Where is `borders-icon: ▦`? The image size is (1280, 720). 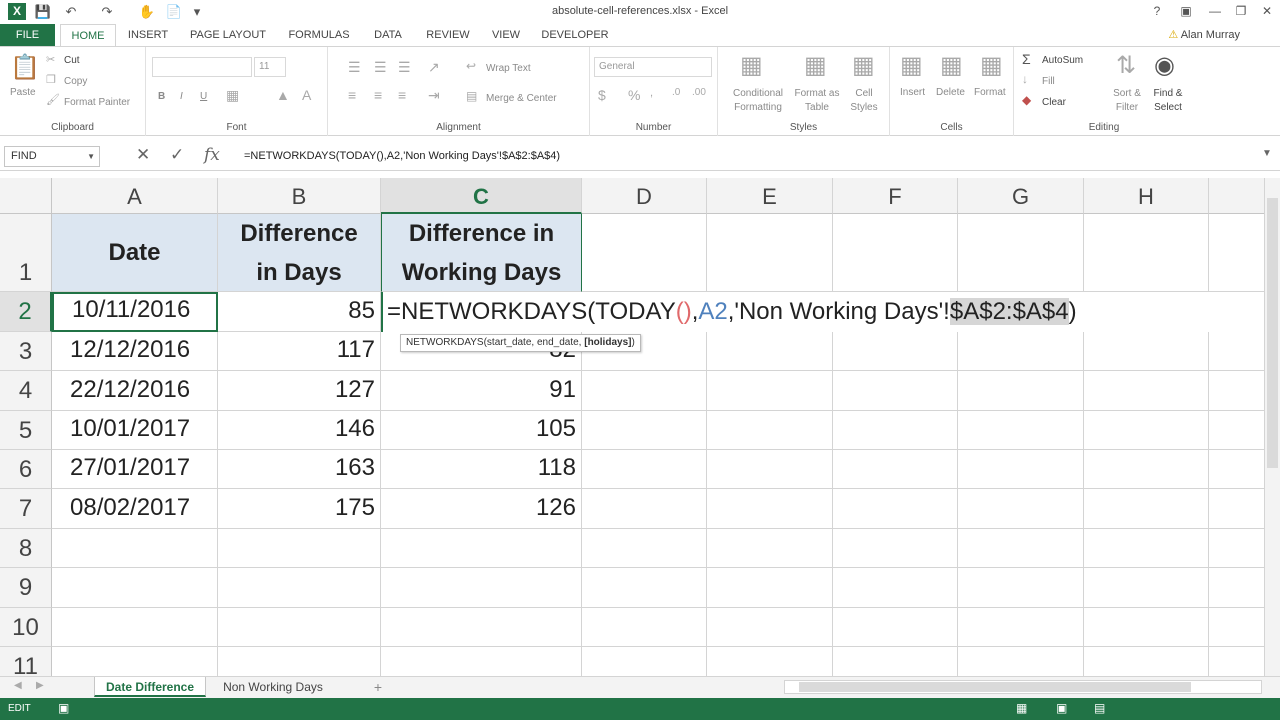 borders-icon: ▦ is located at coordinates (232, 95).